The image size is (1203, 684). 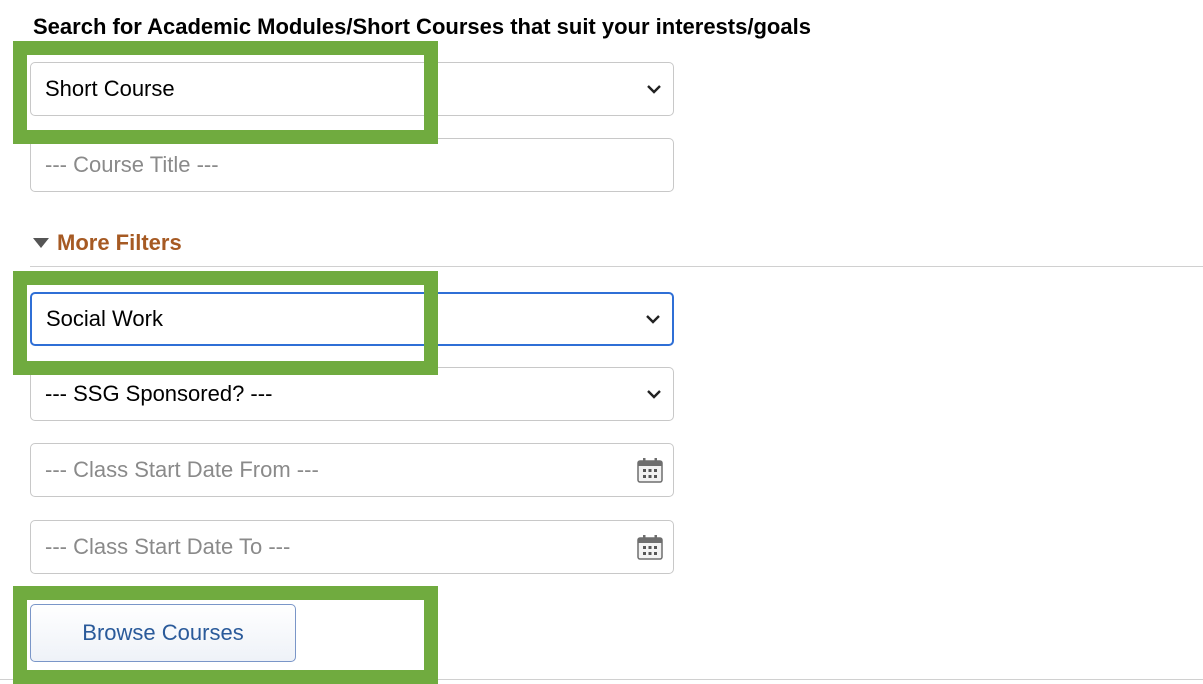 I want to click on course-type-value: Short Course, so click(x=110, y=88).